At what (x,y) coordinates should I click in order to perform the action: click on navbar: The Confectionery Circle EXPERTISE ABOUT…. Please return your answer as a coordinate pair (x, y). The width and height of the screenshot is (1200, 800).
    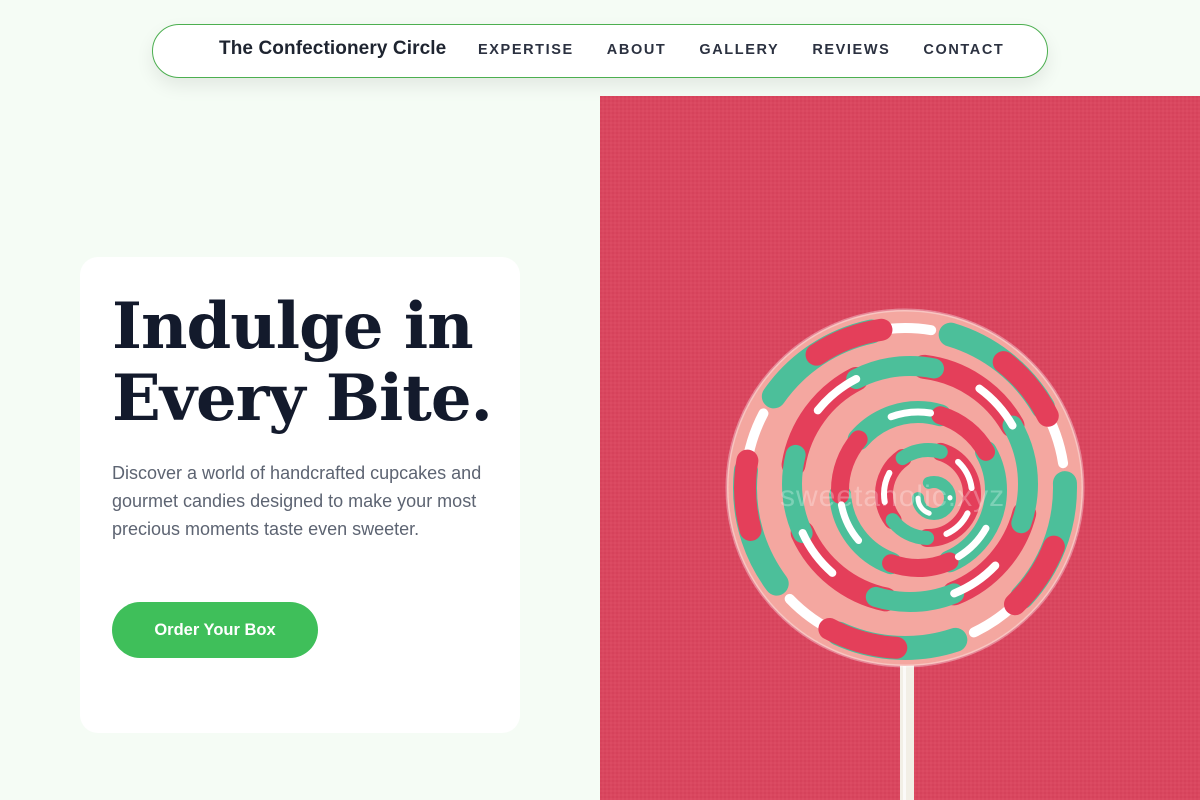
    Looking at the image, I should click on (600, 51).